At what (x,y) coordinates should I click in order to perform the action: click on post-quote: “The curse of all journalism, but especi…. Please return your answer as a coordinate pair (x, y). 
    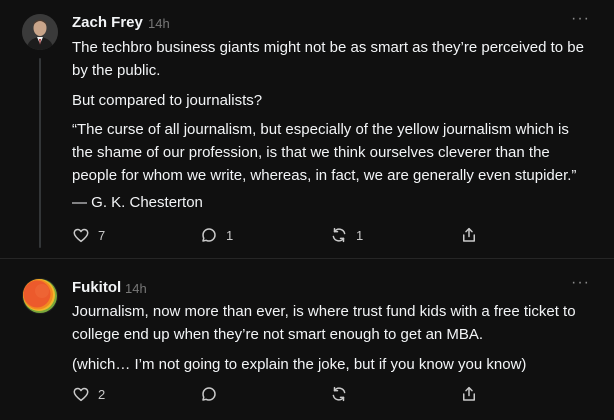
    Looking at the image, I should click on (324, 152).